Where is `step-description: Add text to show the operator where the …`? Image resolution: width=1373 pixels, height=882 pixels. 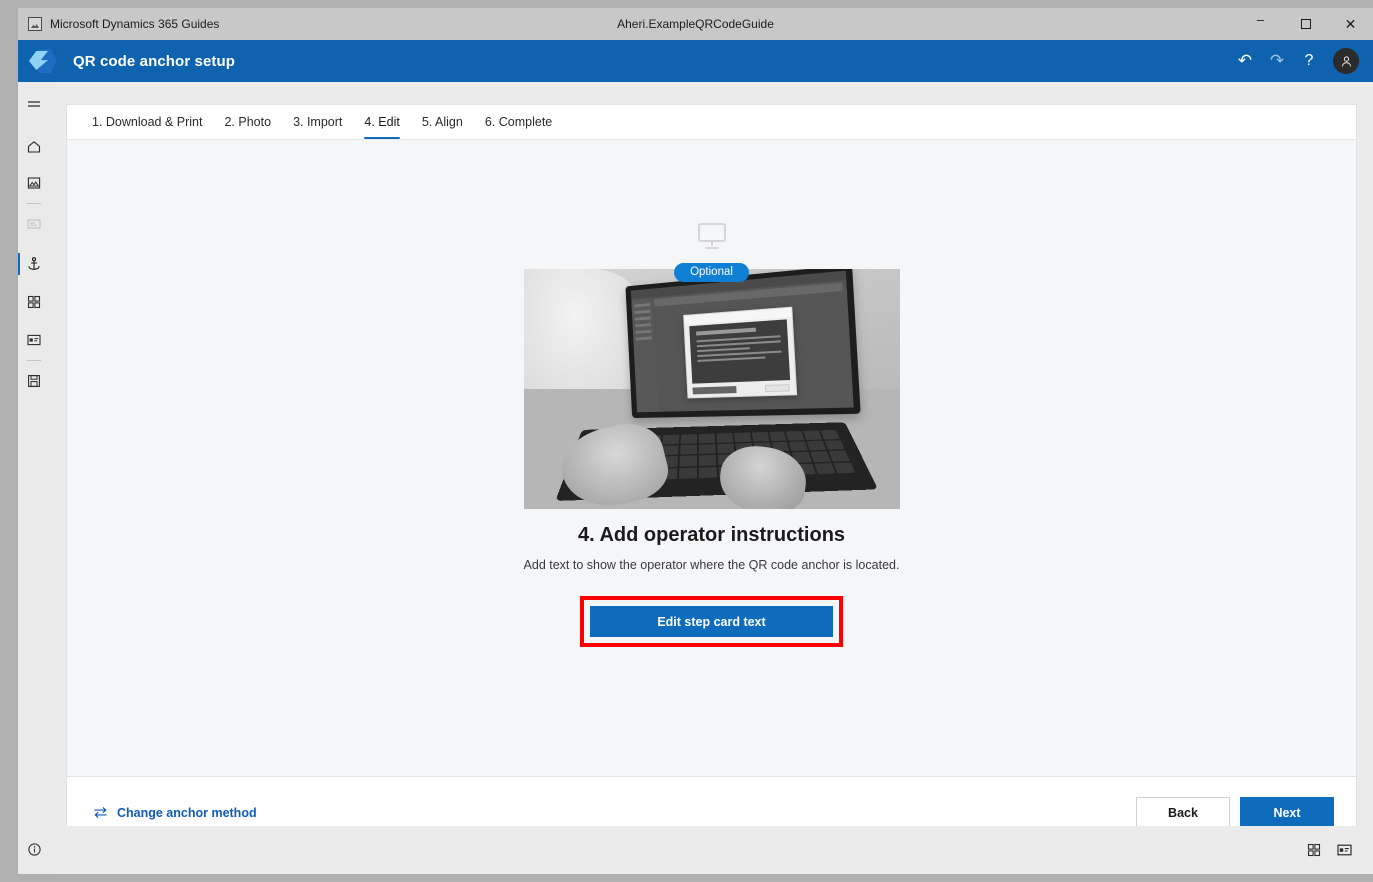
step-description: Add text to show the operator where the … is located at coordinates (711, 565).